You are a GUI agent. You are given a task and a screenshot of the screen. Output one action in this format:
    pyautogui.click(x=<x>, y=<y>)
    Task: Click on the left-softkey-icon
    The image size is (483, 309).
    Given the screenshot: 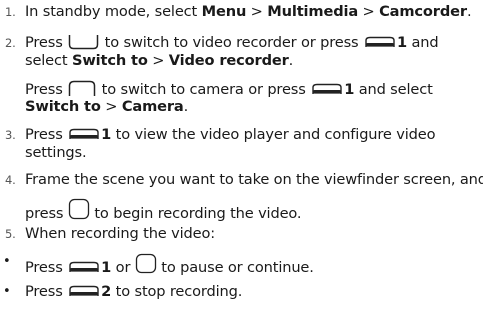 What is the action you would take?
    pyautogui.click(x=83, y=42)
    